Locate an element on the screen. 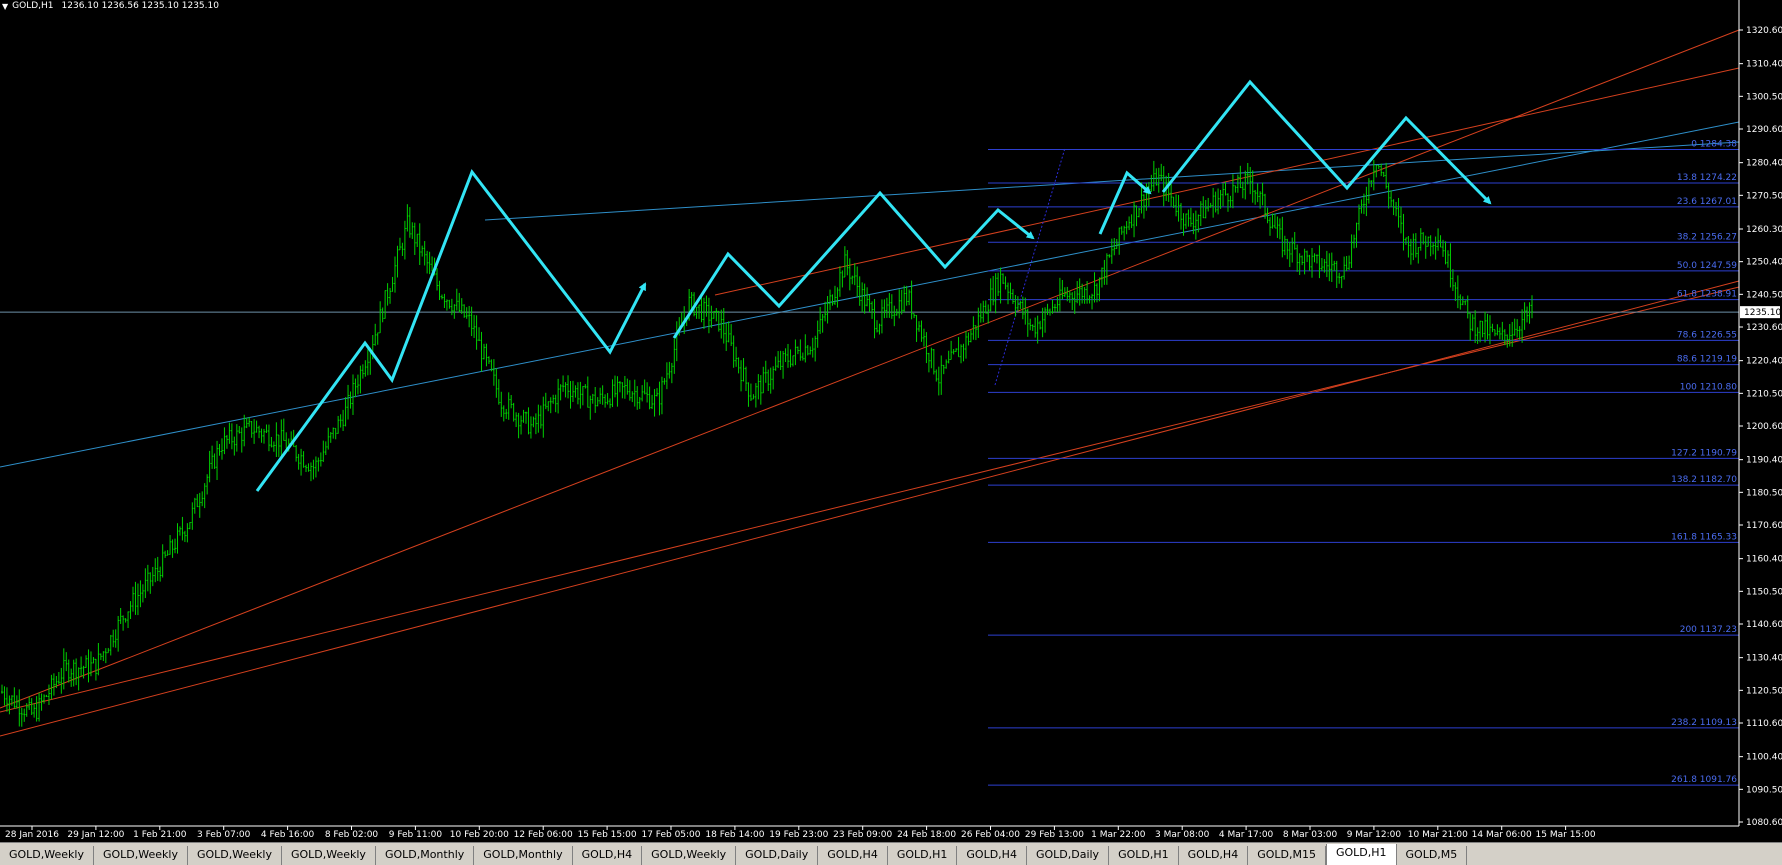  price-axis-label: 1240.50 is located at coordinates (1764, 295).